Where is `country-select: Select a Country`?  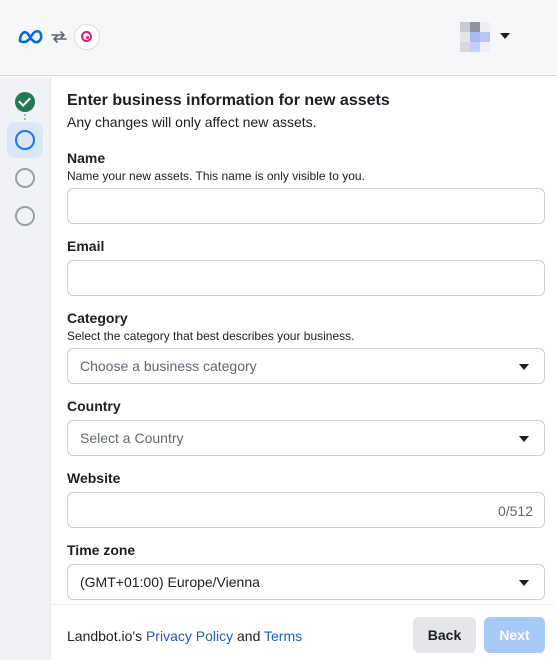 country-select: Select a Country is located at coordinates (306, 438).